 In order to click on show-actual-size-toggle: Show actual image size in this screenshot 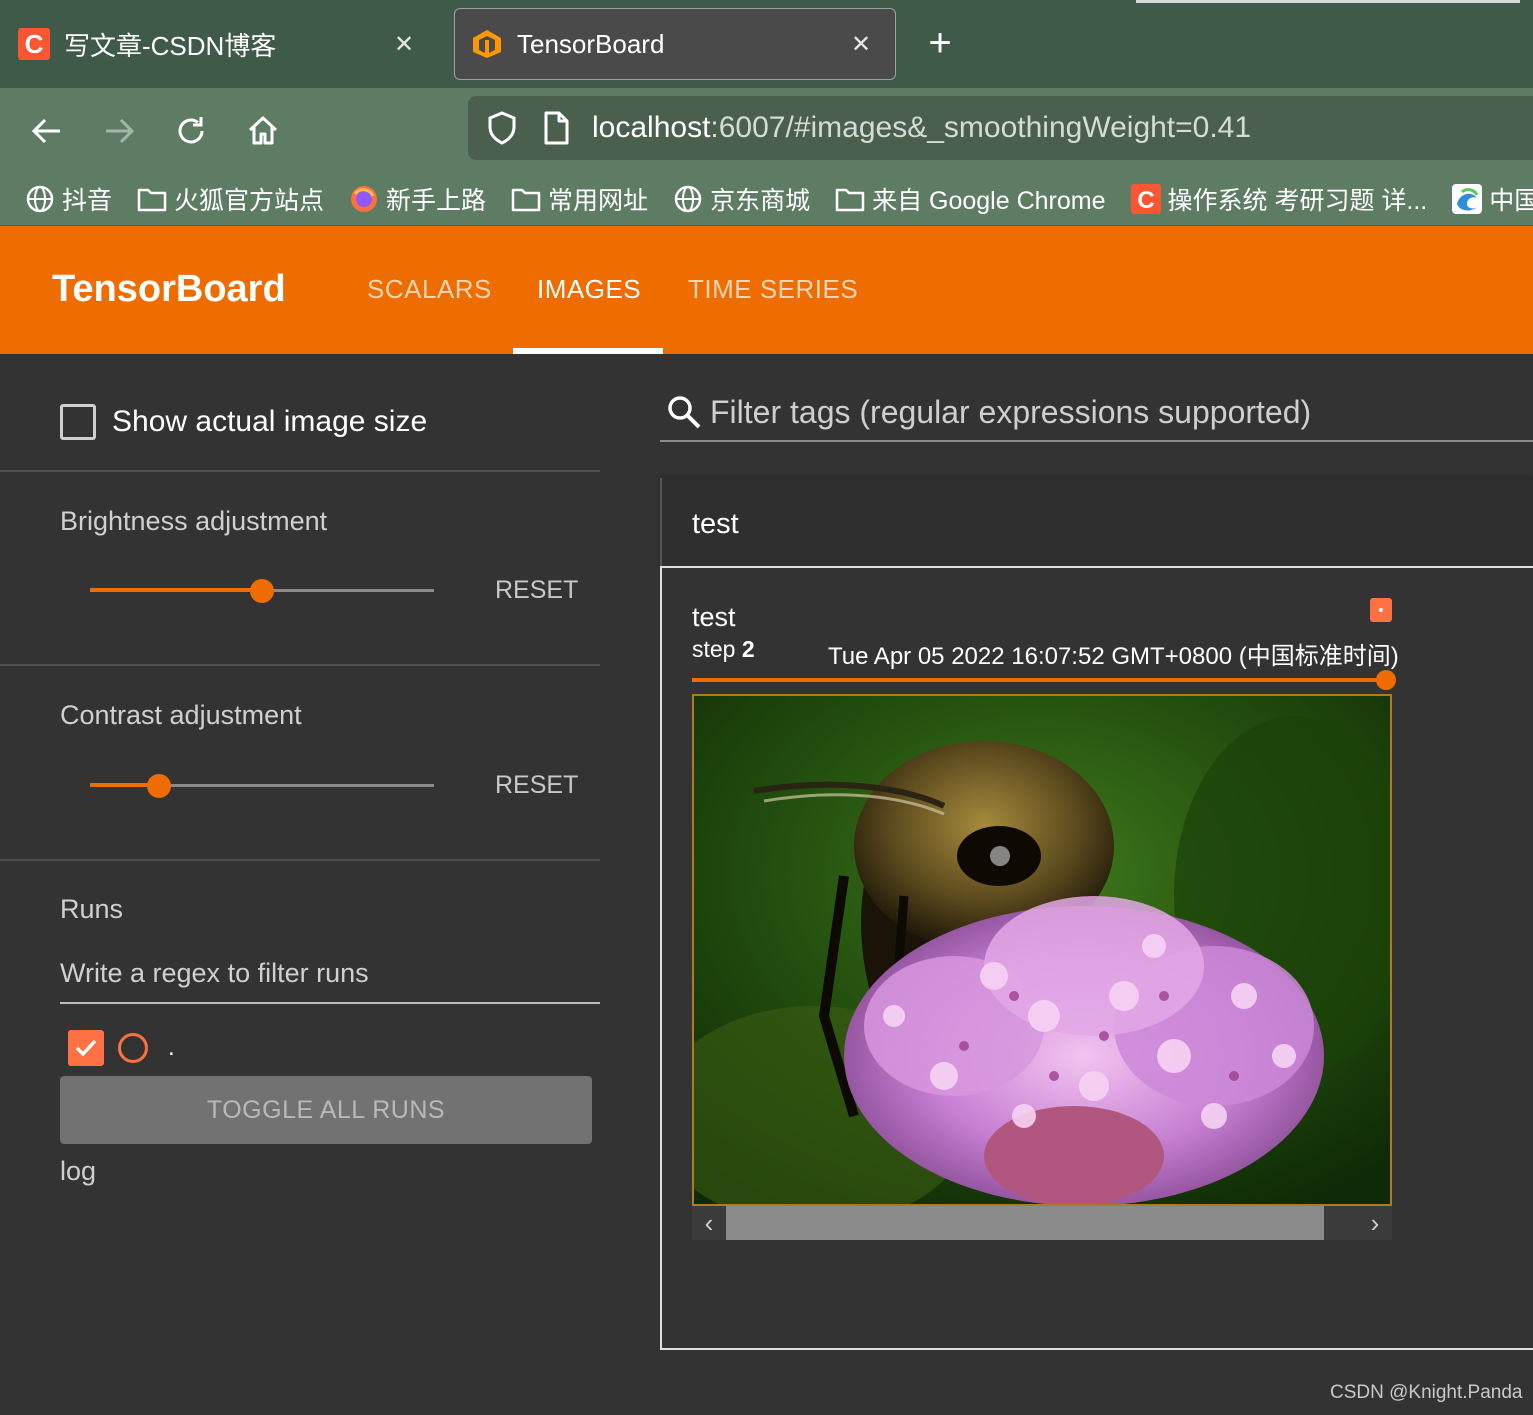, I will do `click(243, 422)`.